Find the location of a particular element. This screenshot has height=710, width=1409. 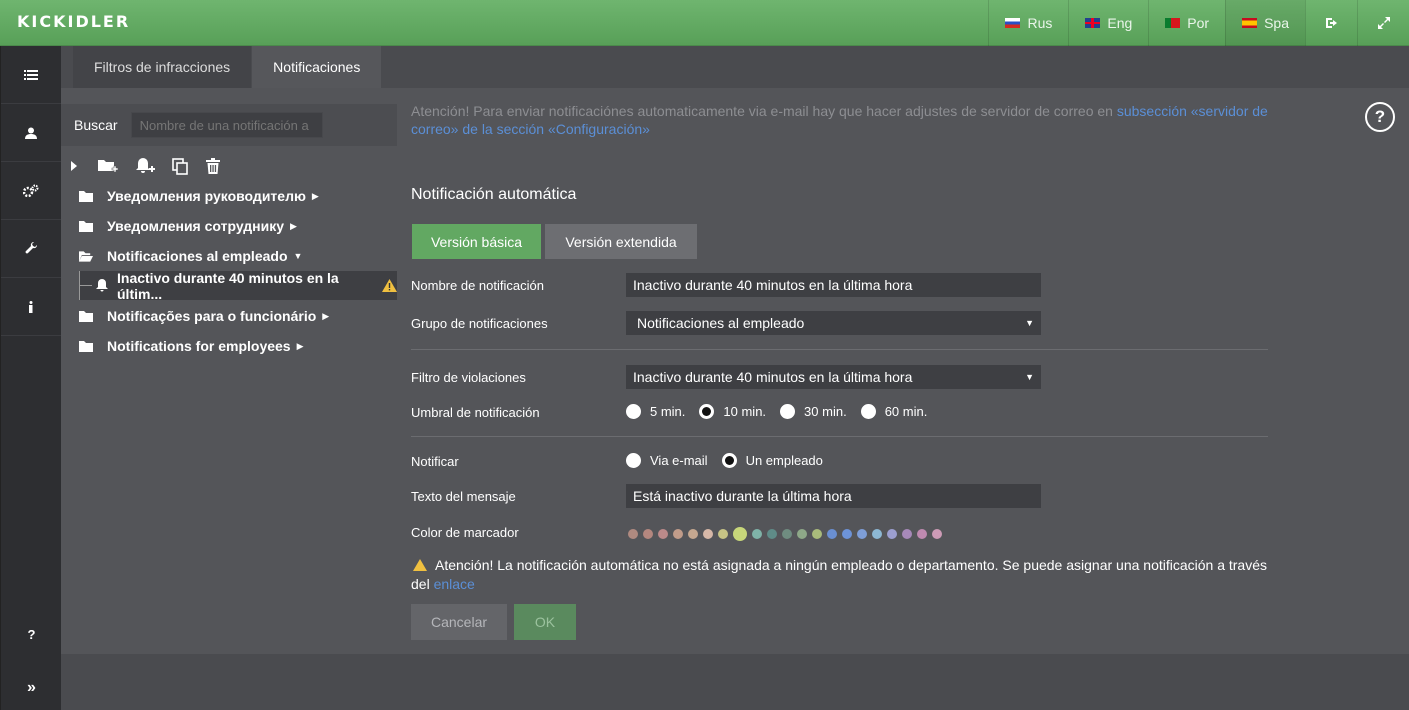

fullscreen-icon is located at coordinates (1383, 23).